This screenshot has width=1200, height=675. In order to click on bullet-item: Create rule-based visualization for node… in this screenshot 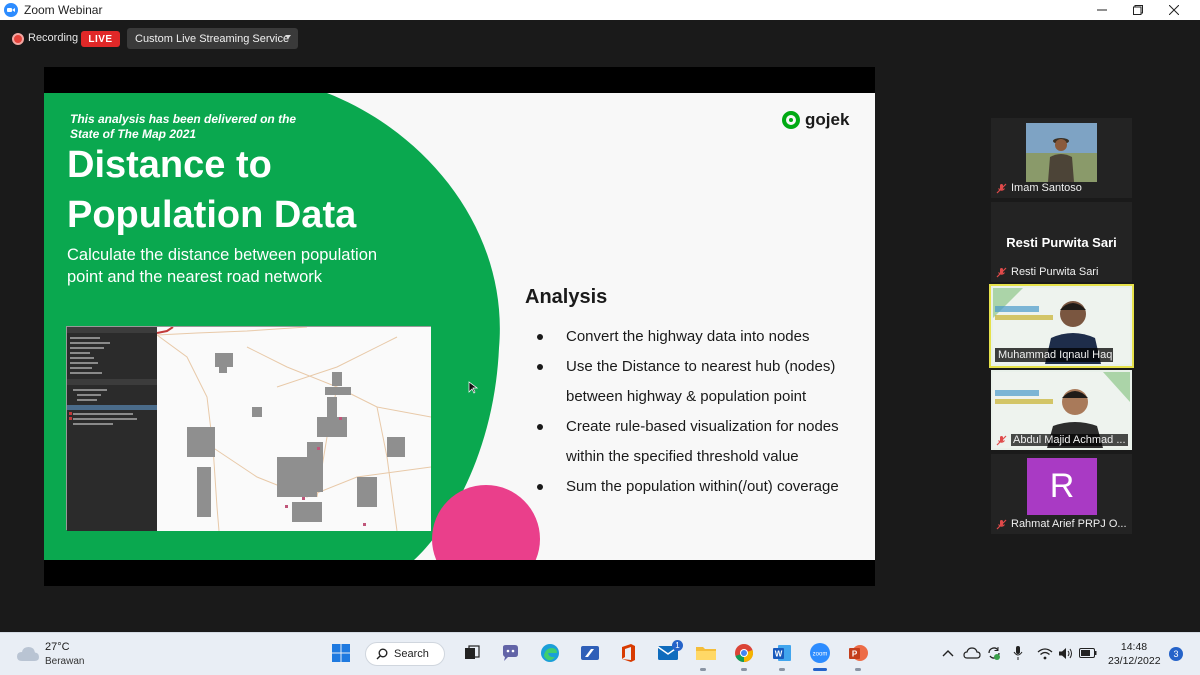, I will do `click(704, 442)`.